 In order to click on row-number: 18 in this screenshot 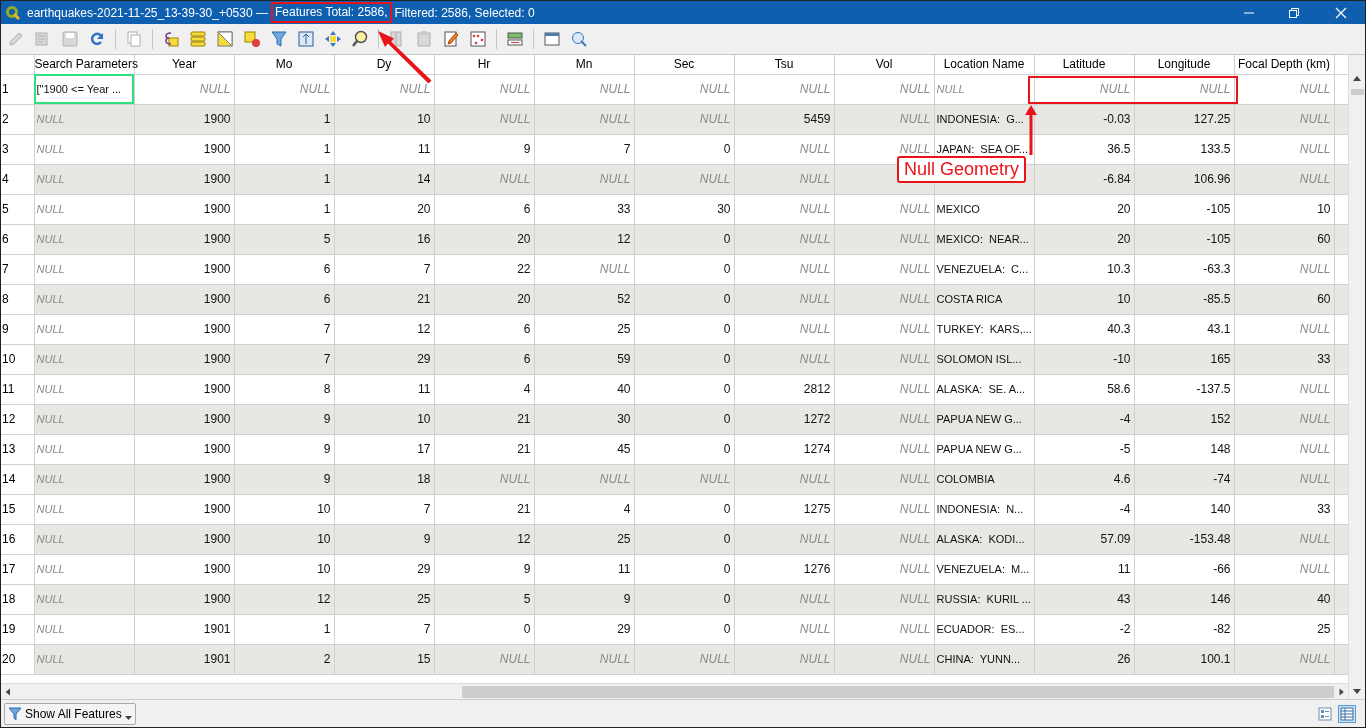, I will do `click(17, 599)`.